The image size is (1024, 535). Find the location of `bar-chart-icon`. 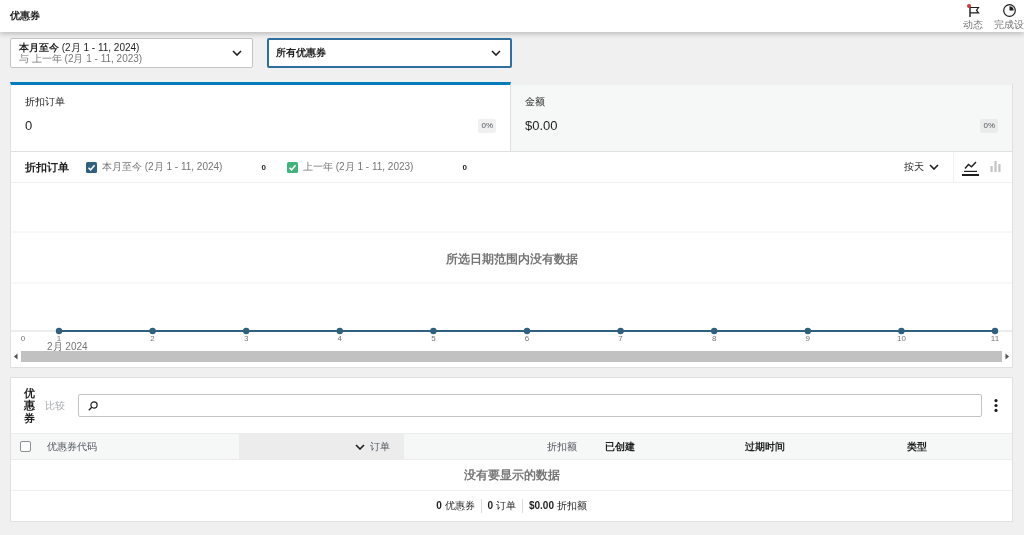

bar-chart-icon is located at coordinates (995, 166).